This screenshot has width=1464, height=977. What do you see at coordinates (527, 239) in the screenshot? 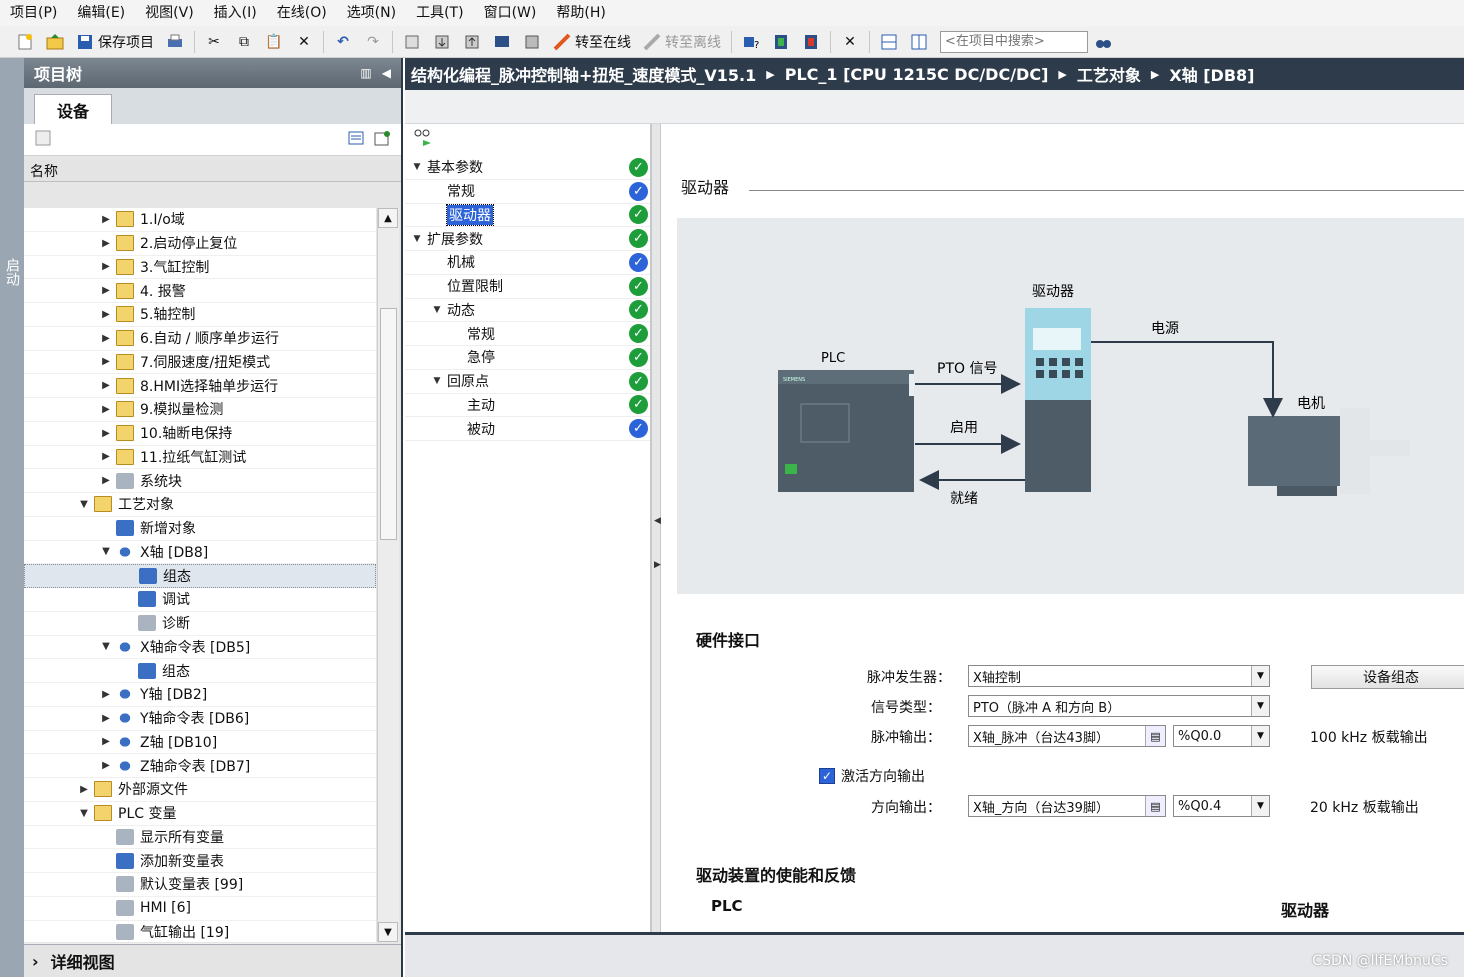
I see `config-nav-item: ▼ 扩展参数 ✓` at bounding box center [527, 239].